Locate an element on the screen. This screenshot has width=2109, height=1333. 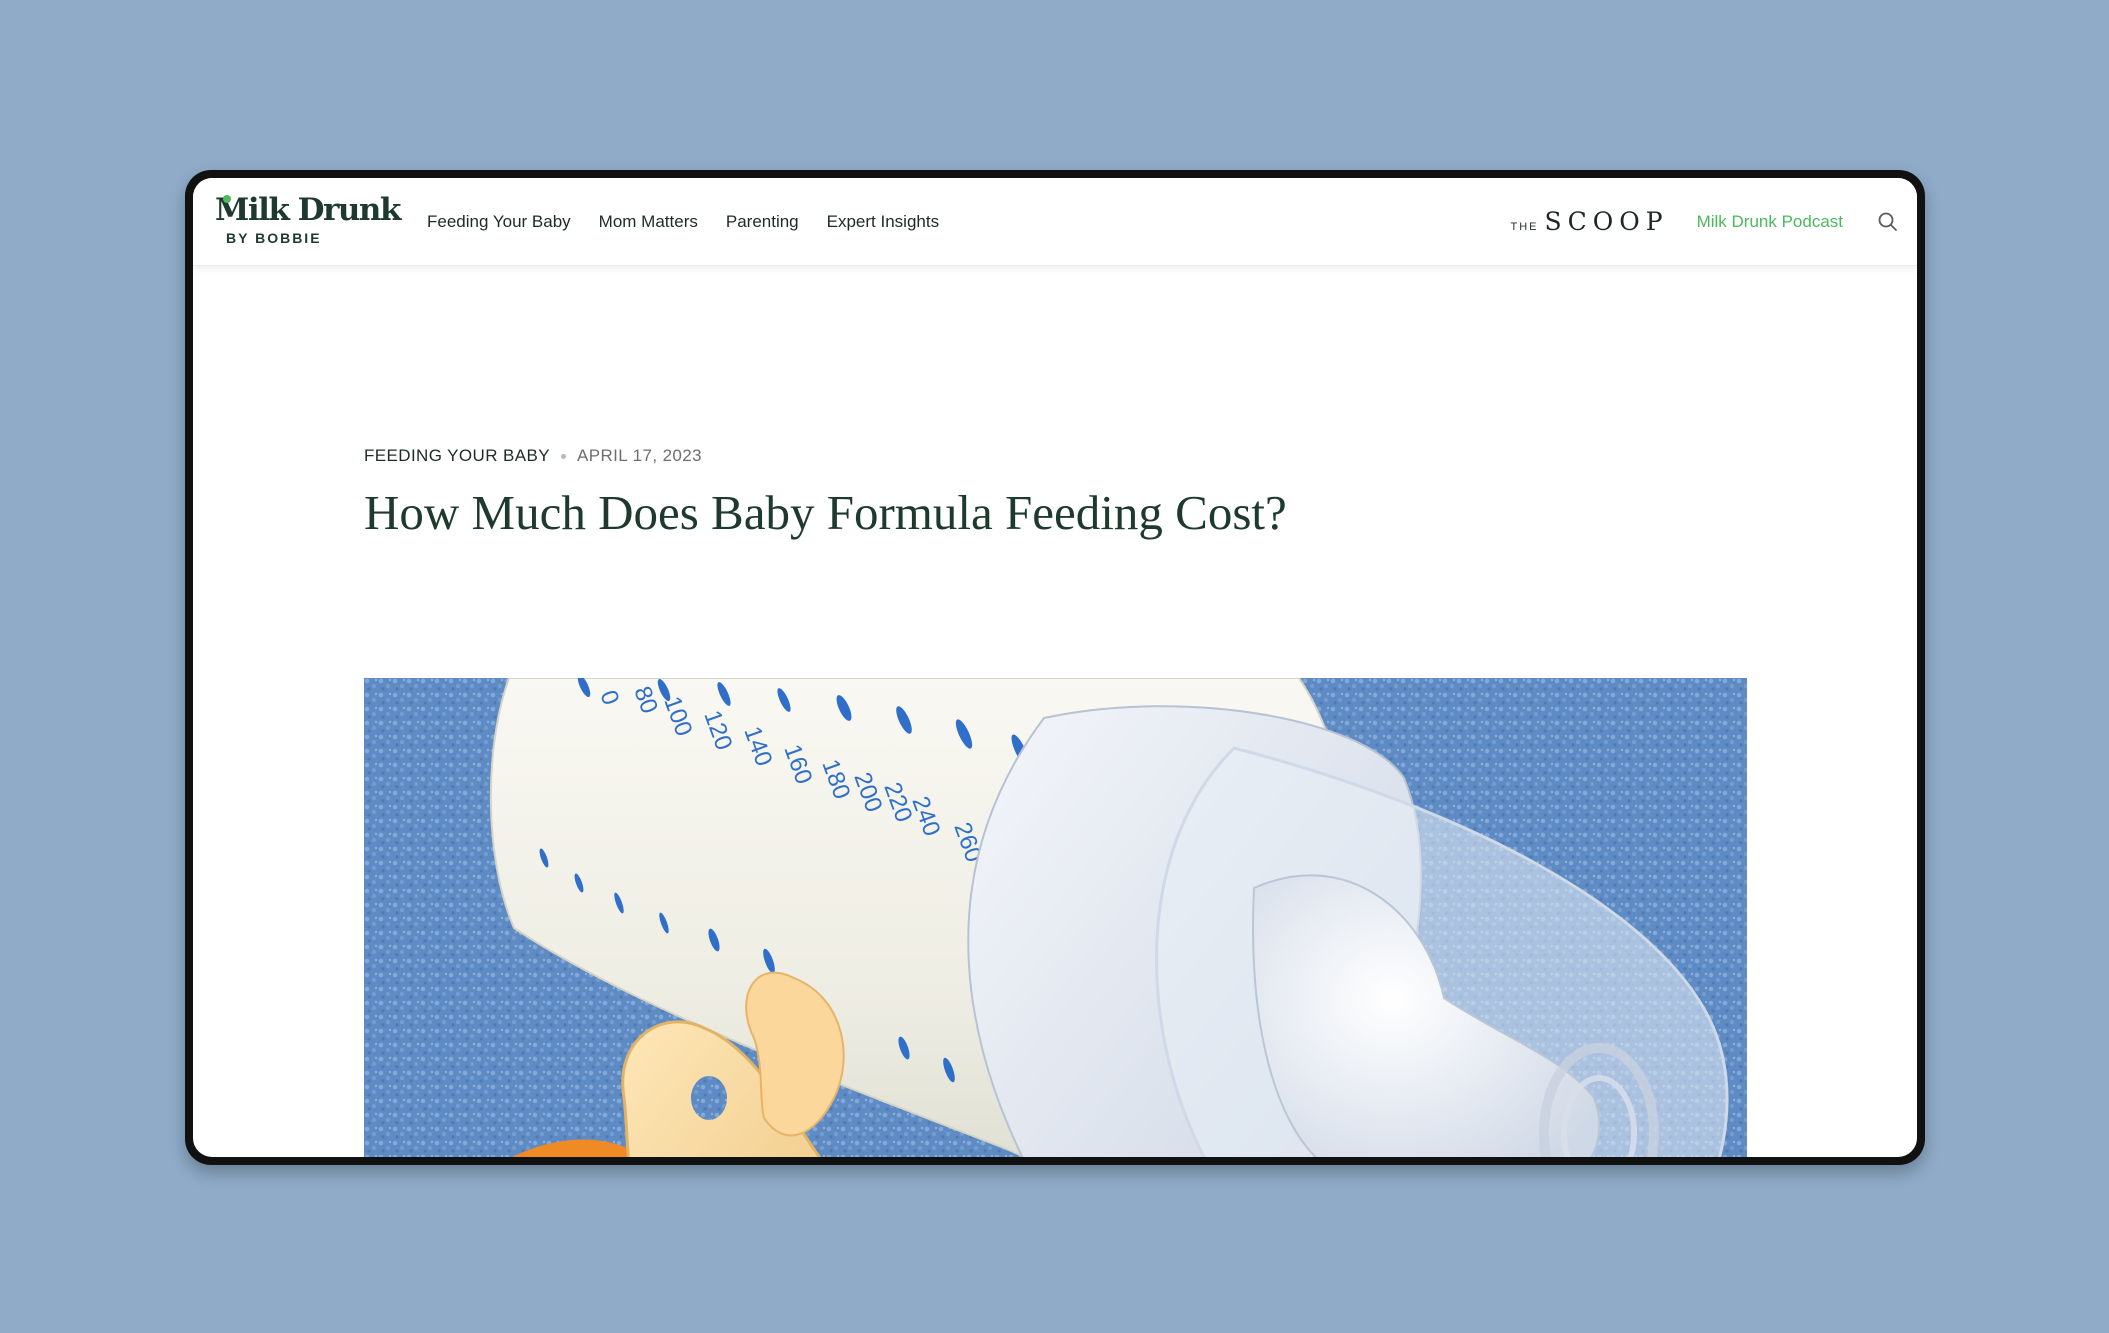
article-meta: FEEDING YOUR BABY APRIL 17, 2023 is located at coordinates (533, 456).